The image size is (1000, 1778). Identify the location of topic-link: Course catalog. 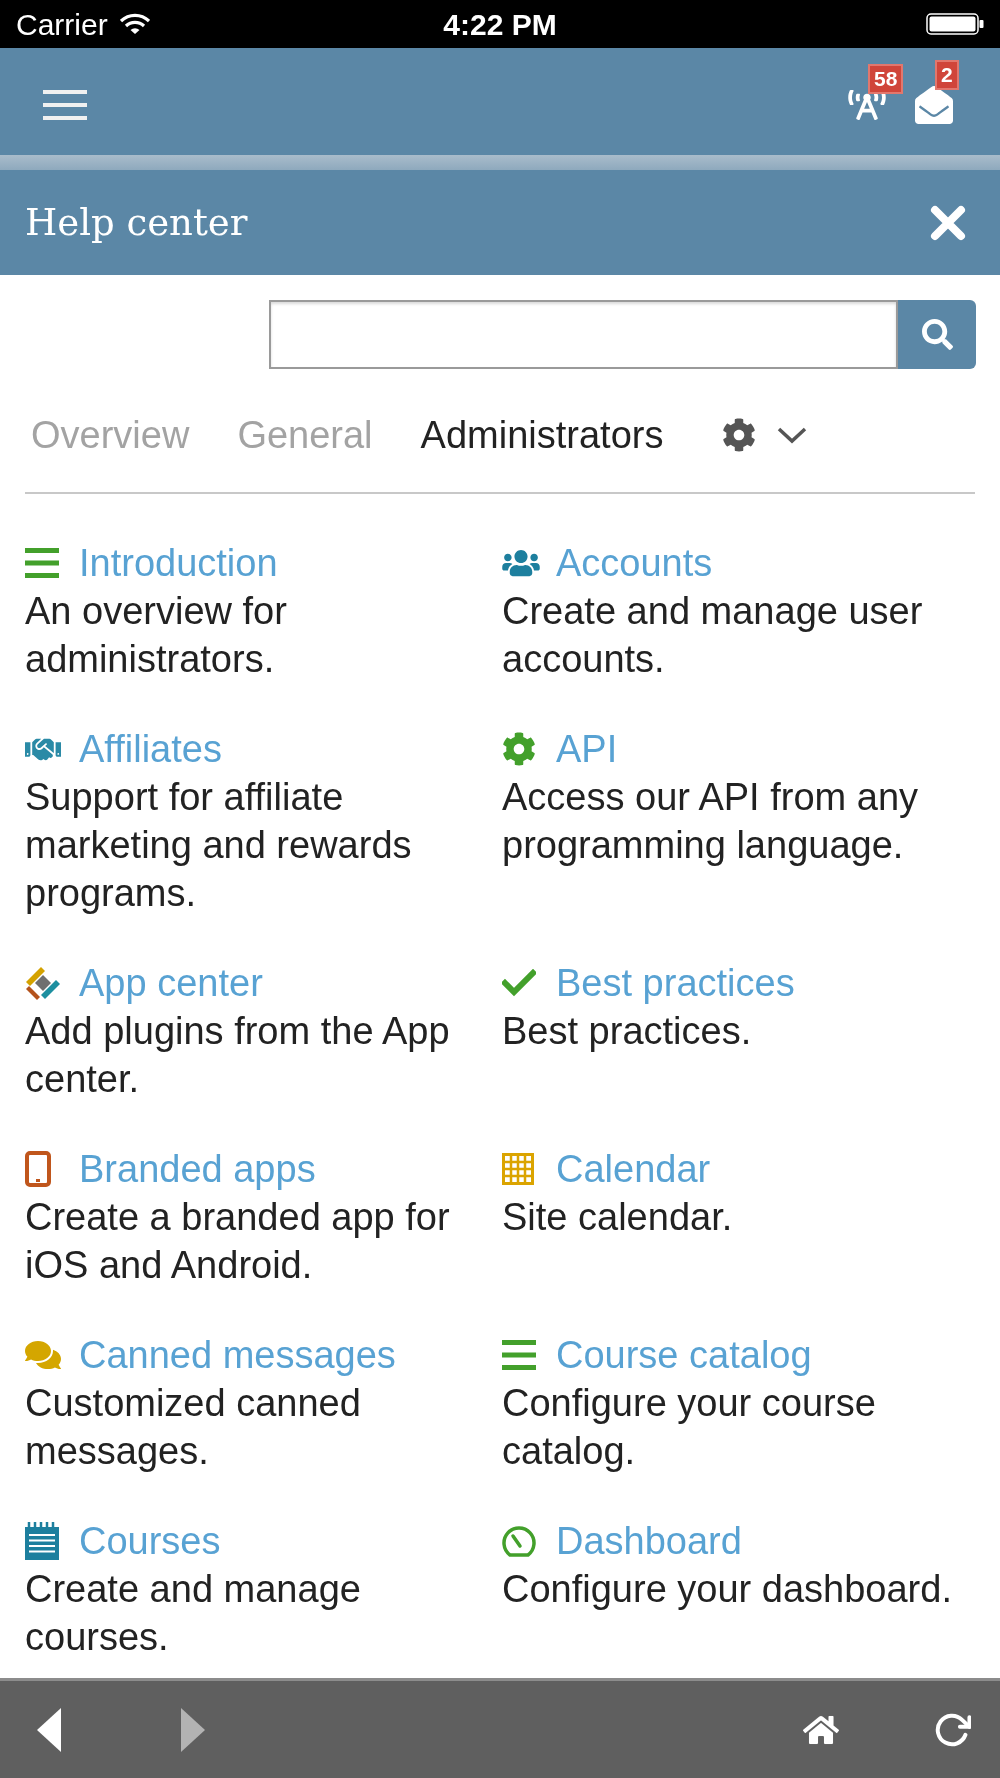
(684, 1355).